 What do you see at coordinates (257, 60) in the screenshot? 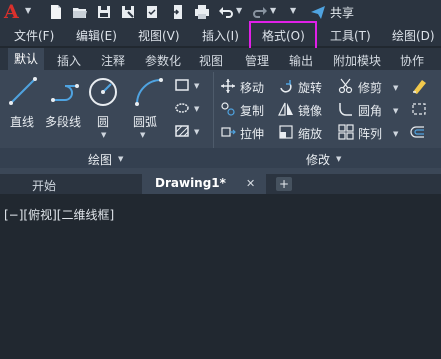
I see `tab-manage: 管理` at bounding box center [257, 60].